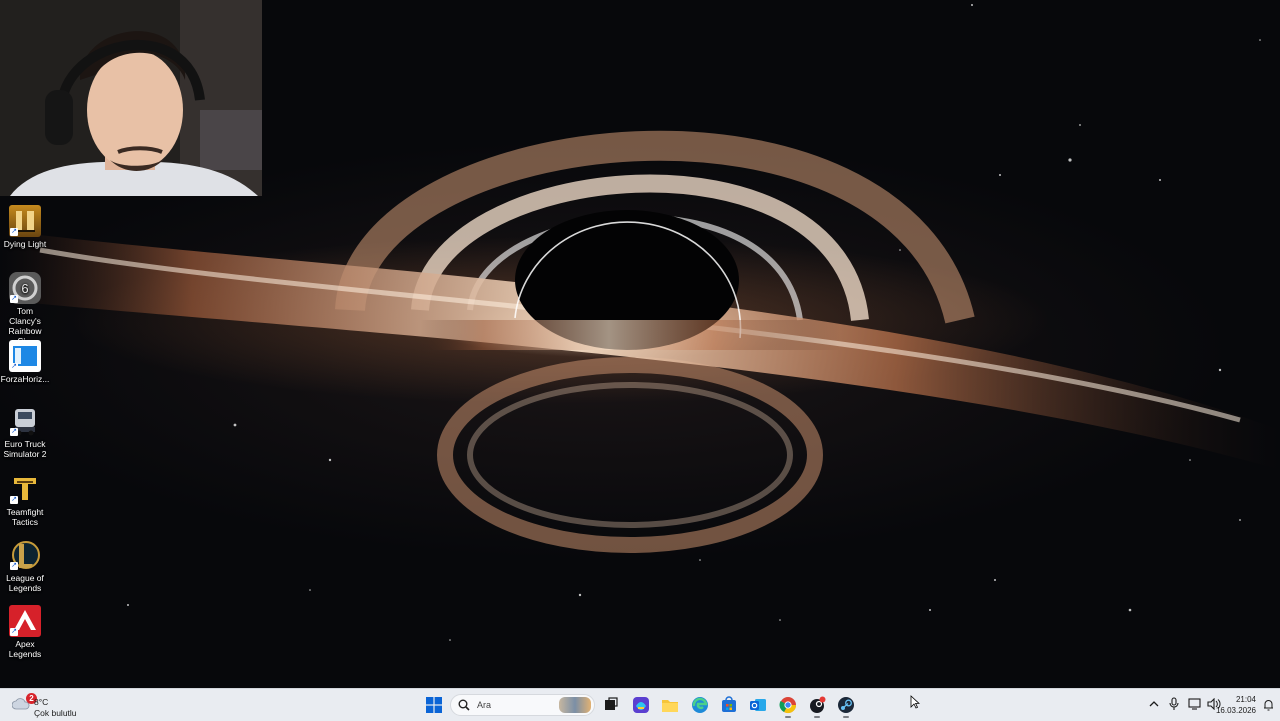 The width and height of the screenshot is (1280, 721). I want to click on outlook-icon, so click(758, 705).